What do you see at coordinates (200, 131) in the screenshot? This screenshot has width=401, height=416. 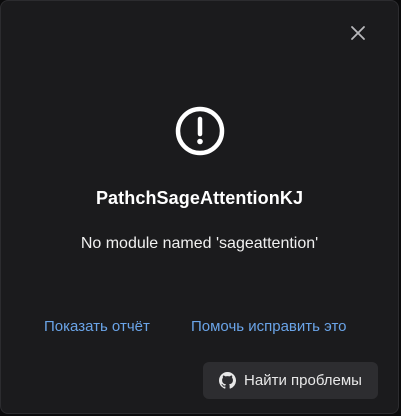 I see `exclamation-circle-icon` at bounding box center [200, 131].